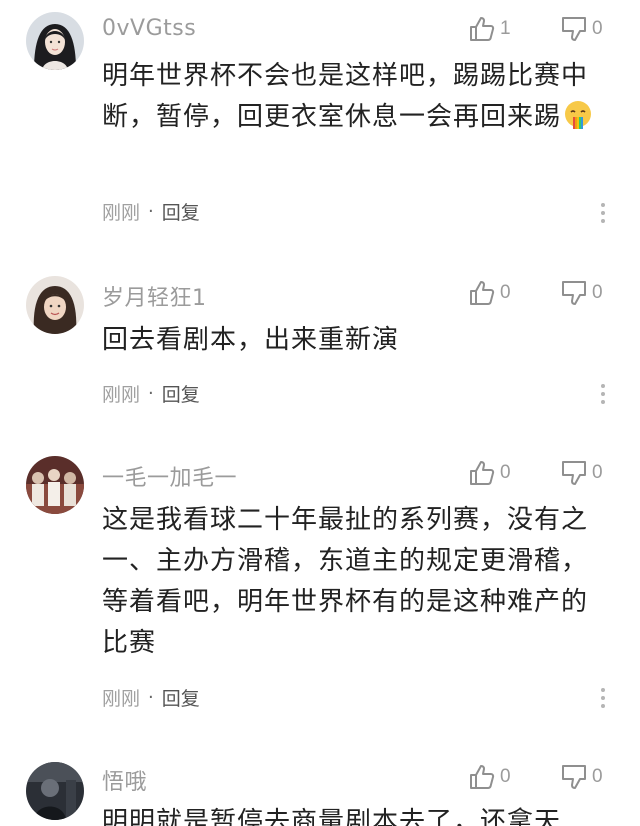 This screenshot has width=640, height=826. I want to click on username: 岁月轻狂1, so click(154, 296).